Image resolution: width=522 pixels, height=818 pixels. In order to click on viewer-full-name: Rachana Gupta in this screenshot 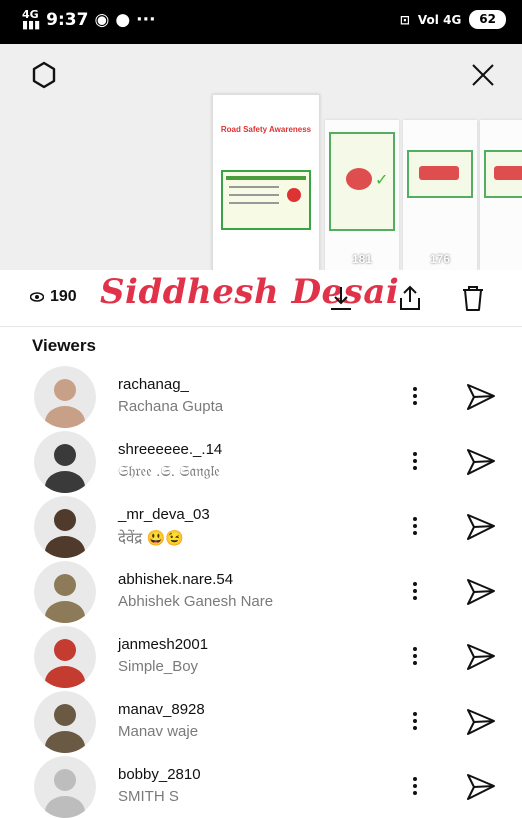, I will do `click(171, 406)`.